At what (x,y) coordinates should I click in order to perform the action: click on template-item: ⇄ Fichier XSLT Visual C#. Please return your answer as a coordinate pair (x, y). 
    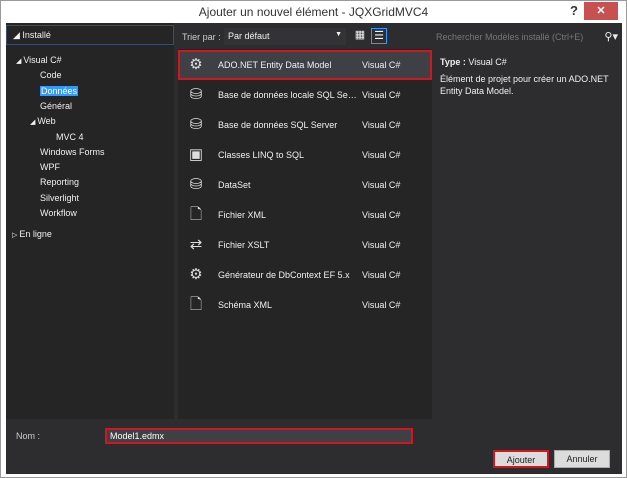
    Looking at the image, I should click on (305, 245).